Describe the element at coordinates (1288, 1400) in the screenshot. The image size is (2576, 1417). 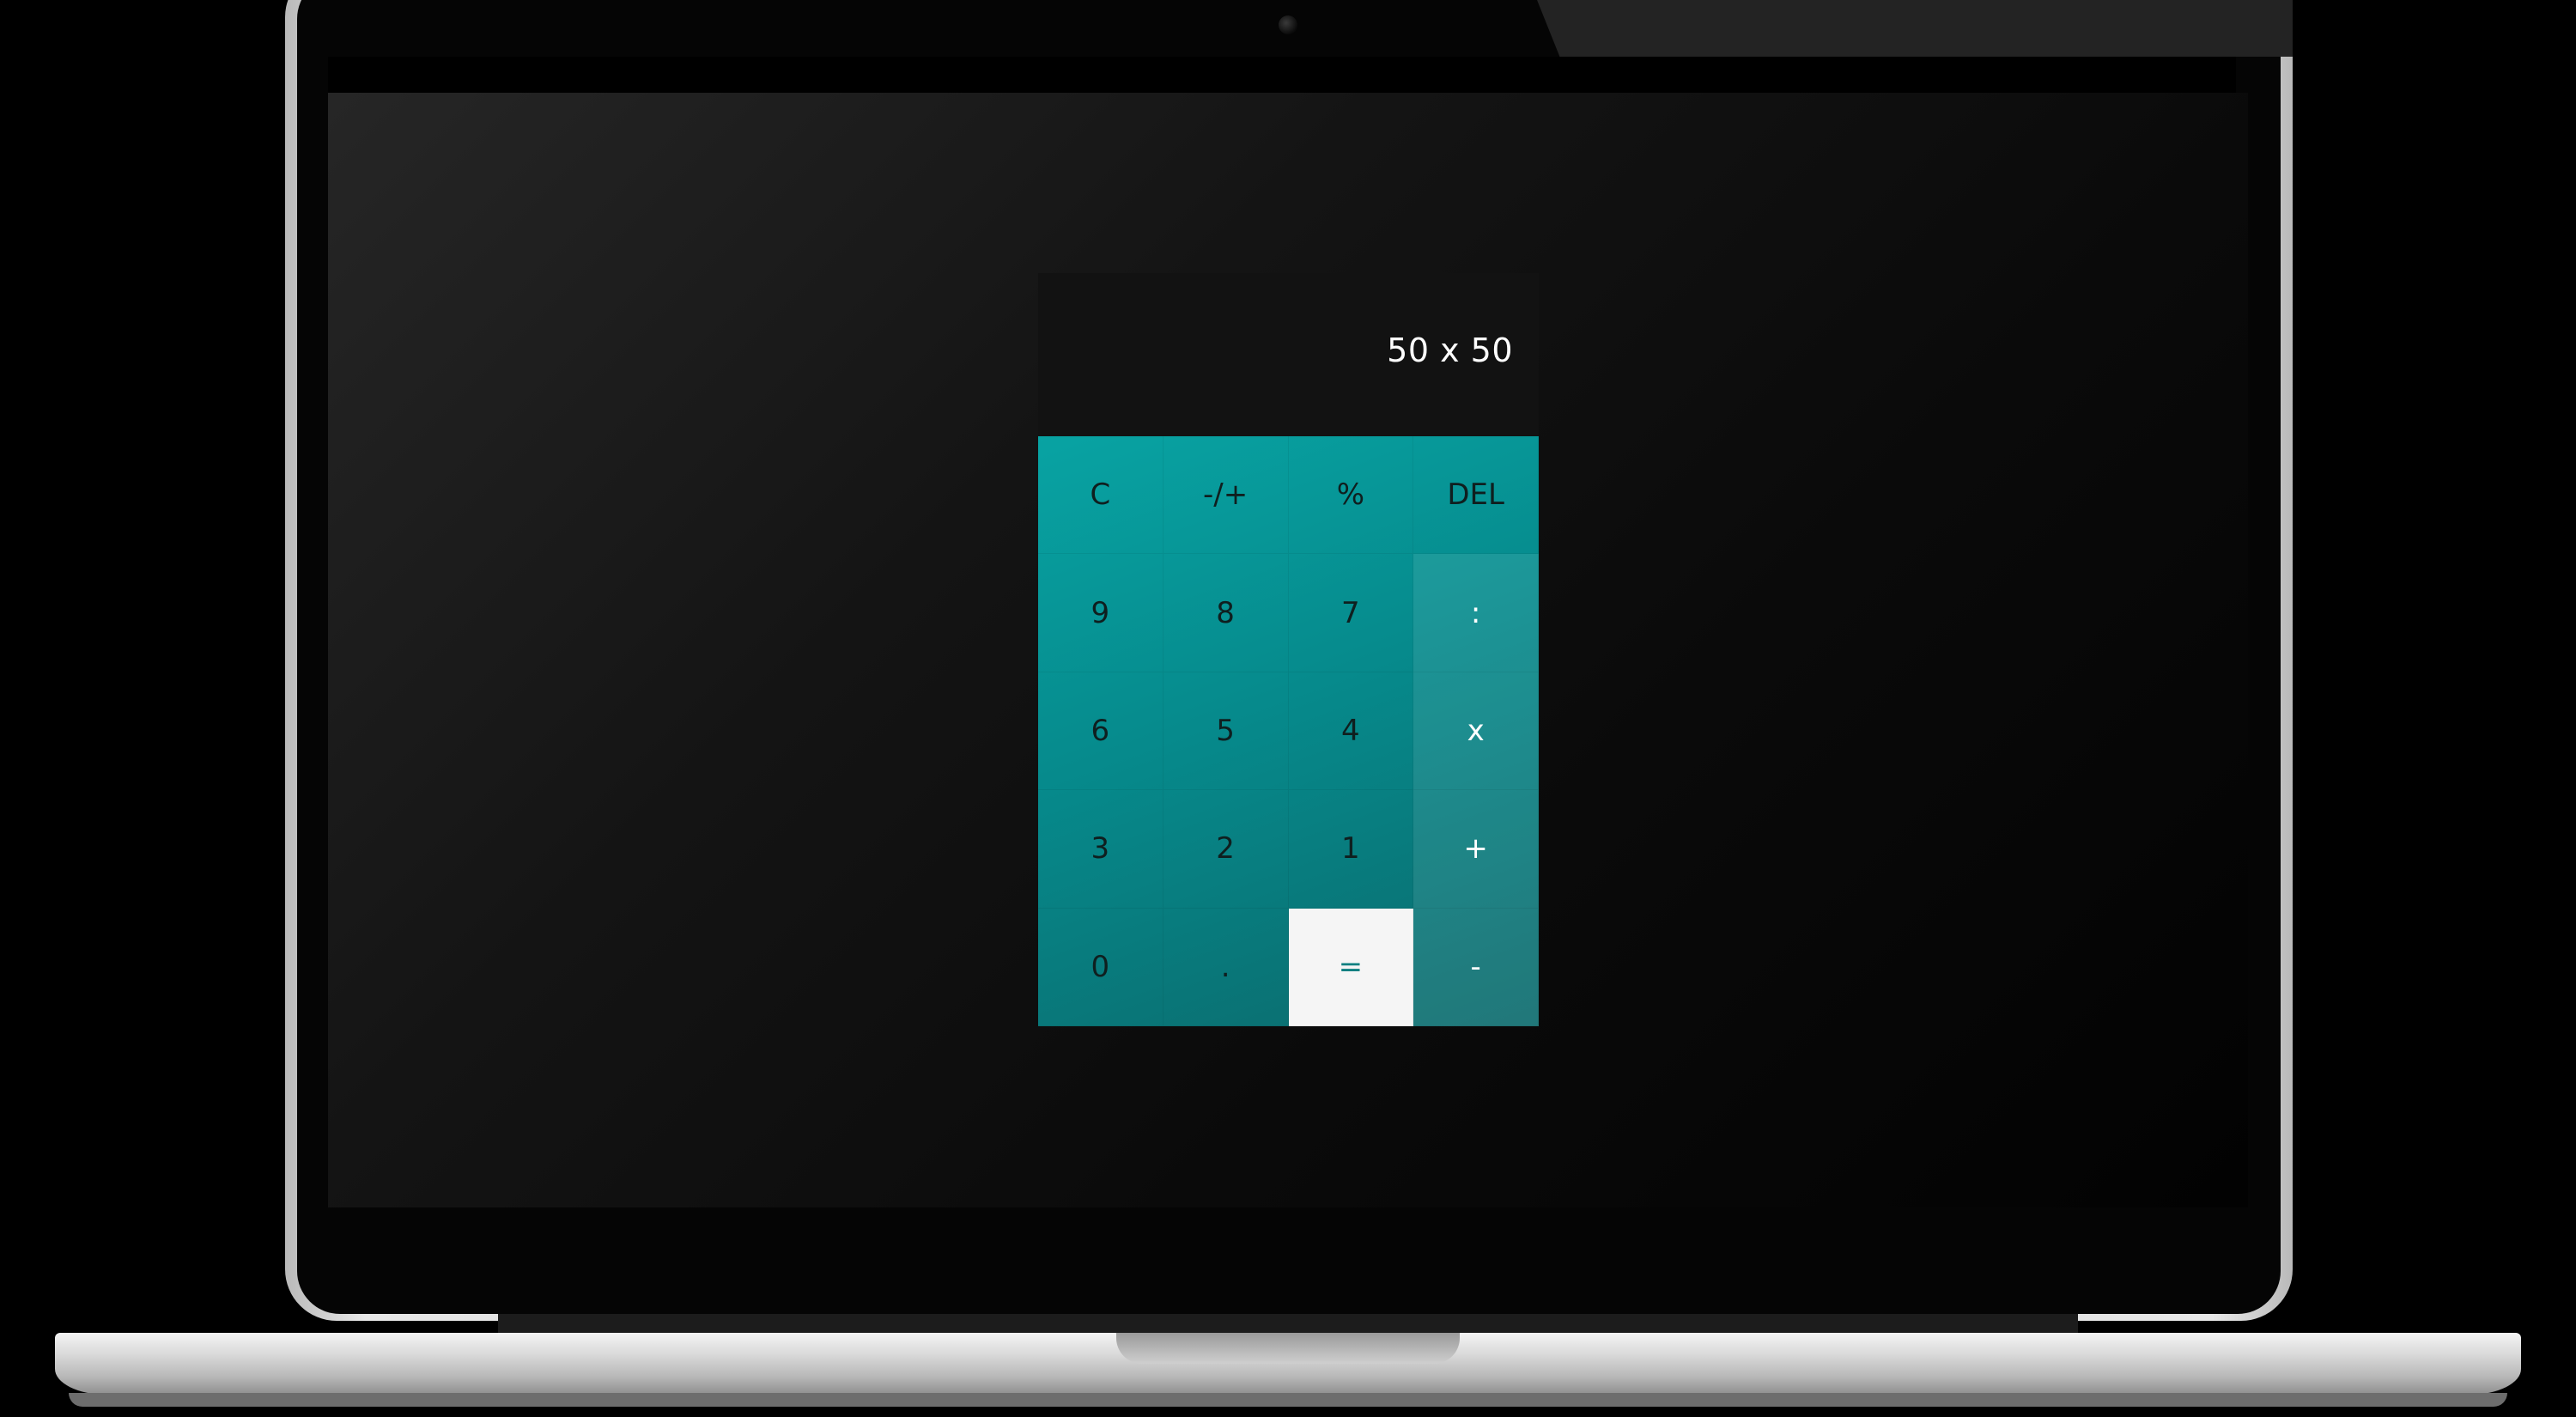
I see `laptop-base-edge` at that location.